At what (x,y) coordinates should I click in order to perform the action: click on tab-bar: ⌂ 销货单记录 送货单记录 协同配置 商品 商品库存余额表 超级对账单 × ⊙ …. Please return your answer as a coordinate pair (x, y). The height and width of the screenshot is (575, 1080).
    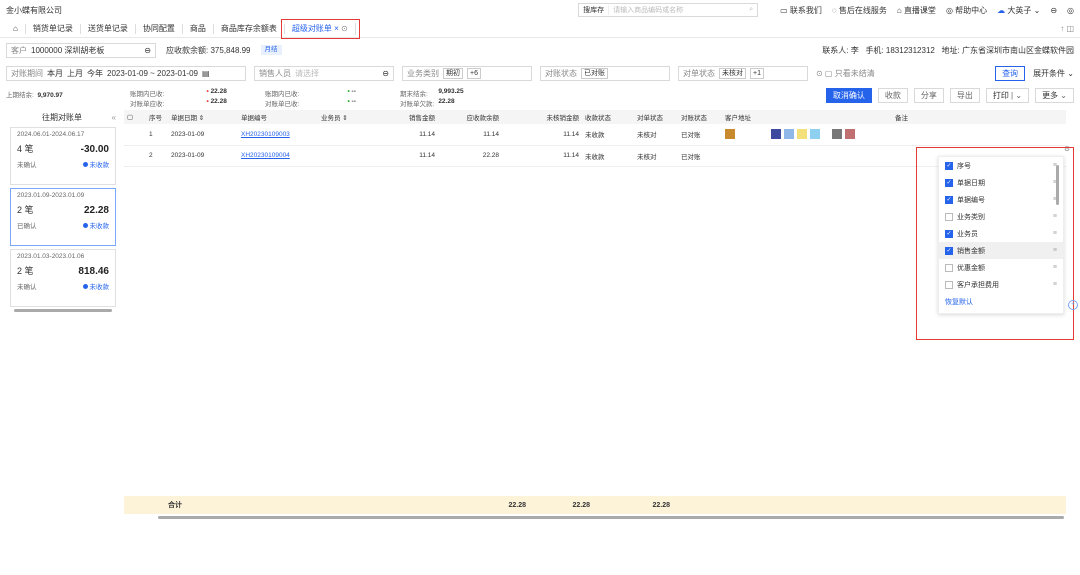
    Looking at the image, I should click on (540, 28).